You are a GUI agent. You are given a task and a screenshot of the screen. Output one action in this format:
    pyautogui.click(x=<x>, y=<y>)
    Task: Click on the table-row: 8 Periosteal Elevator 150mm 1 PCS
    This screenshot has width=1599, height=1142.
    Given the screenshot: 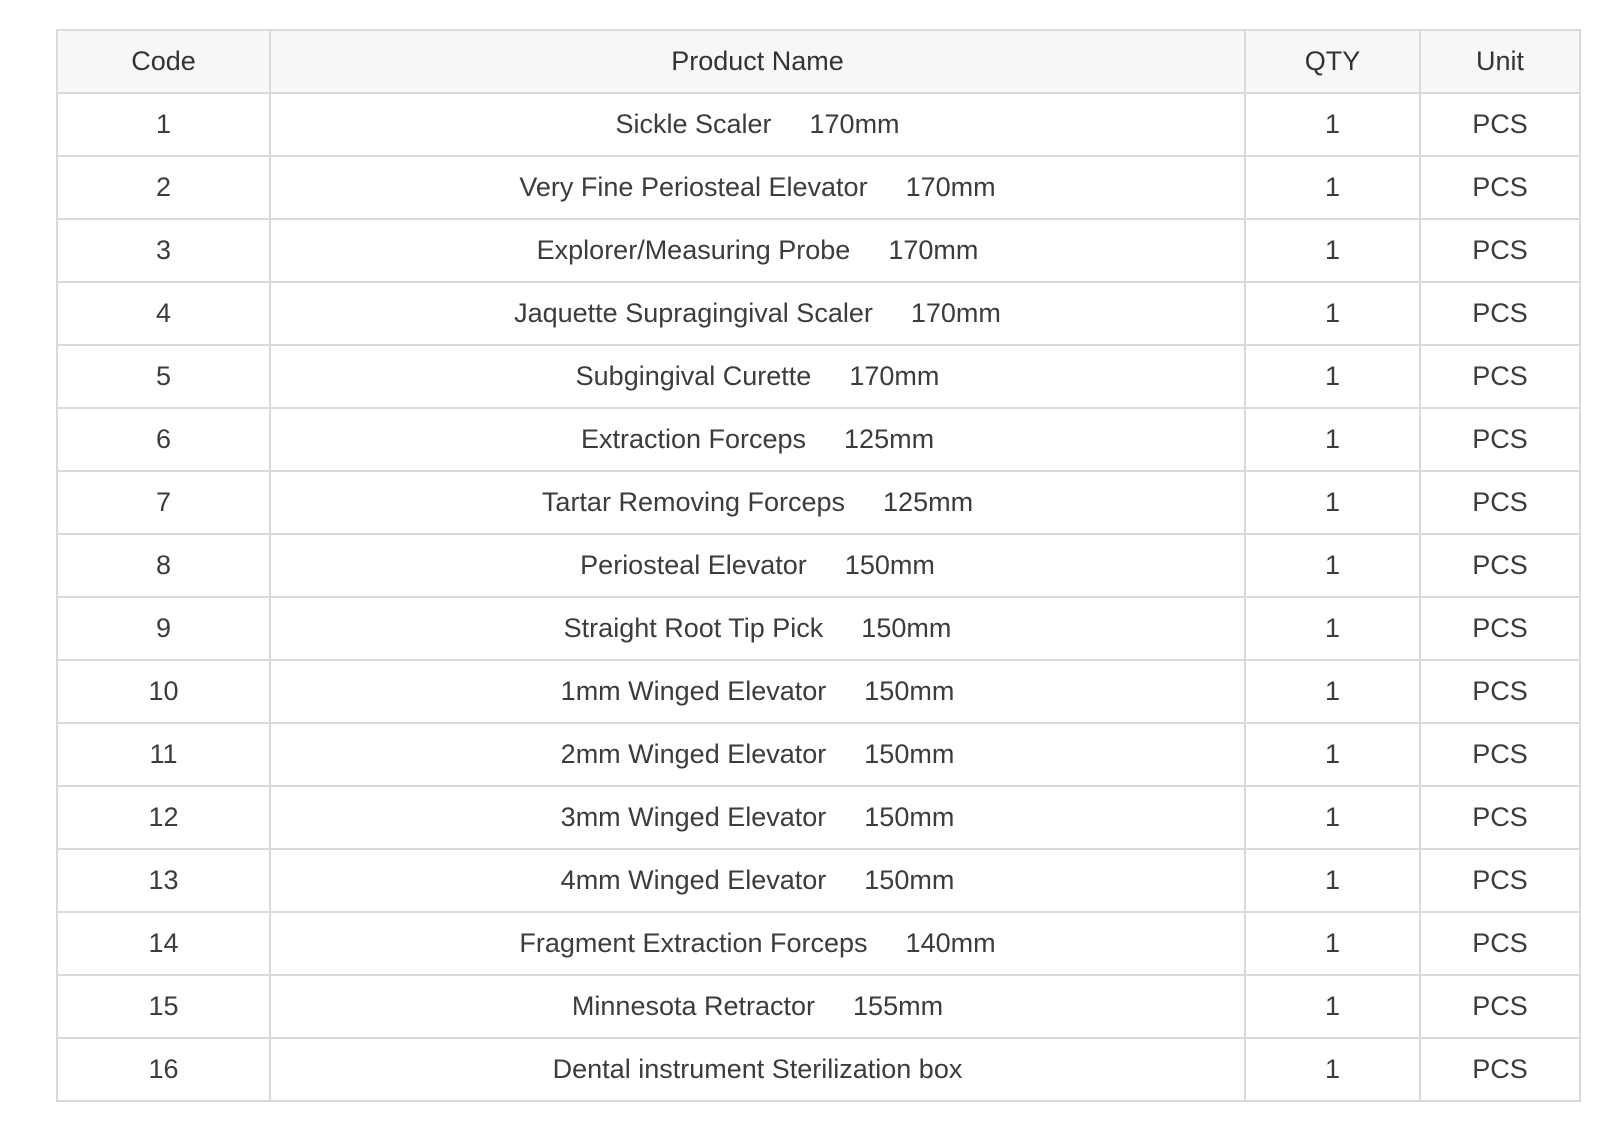 What is the action you would take?
    pyautogui.click(x=818, y=565)
    